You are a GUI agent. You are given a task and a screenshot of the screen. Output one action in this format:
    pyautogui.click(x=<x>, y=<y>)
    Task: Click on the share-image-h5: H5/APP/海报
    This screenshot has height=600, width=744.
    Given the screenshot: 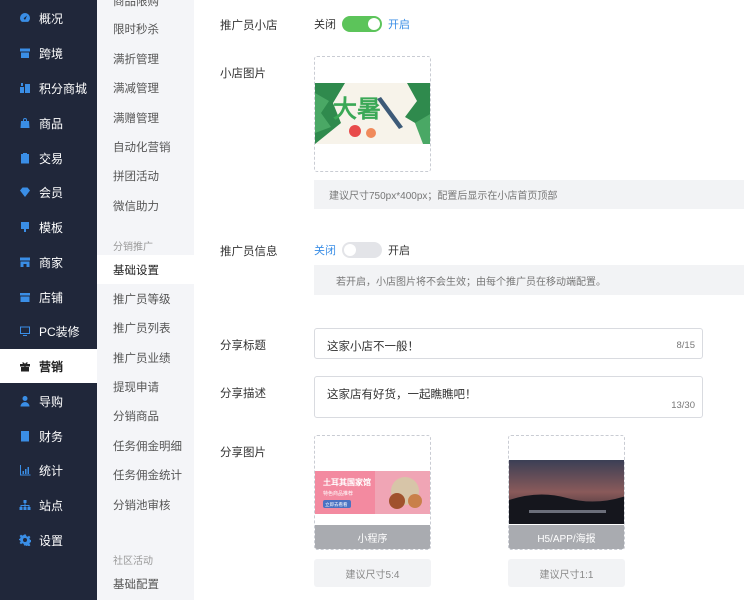 What is the action you would take?
    pyautogui.click(x=566, y=492)
    